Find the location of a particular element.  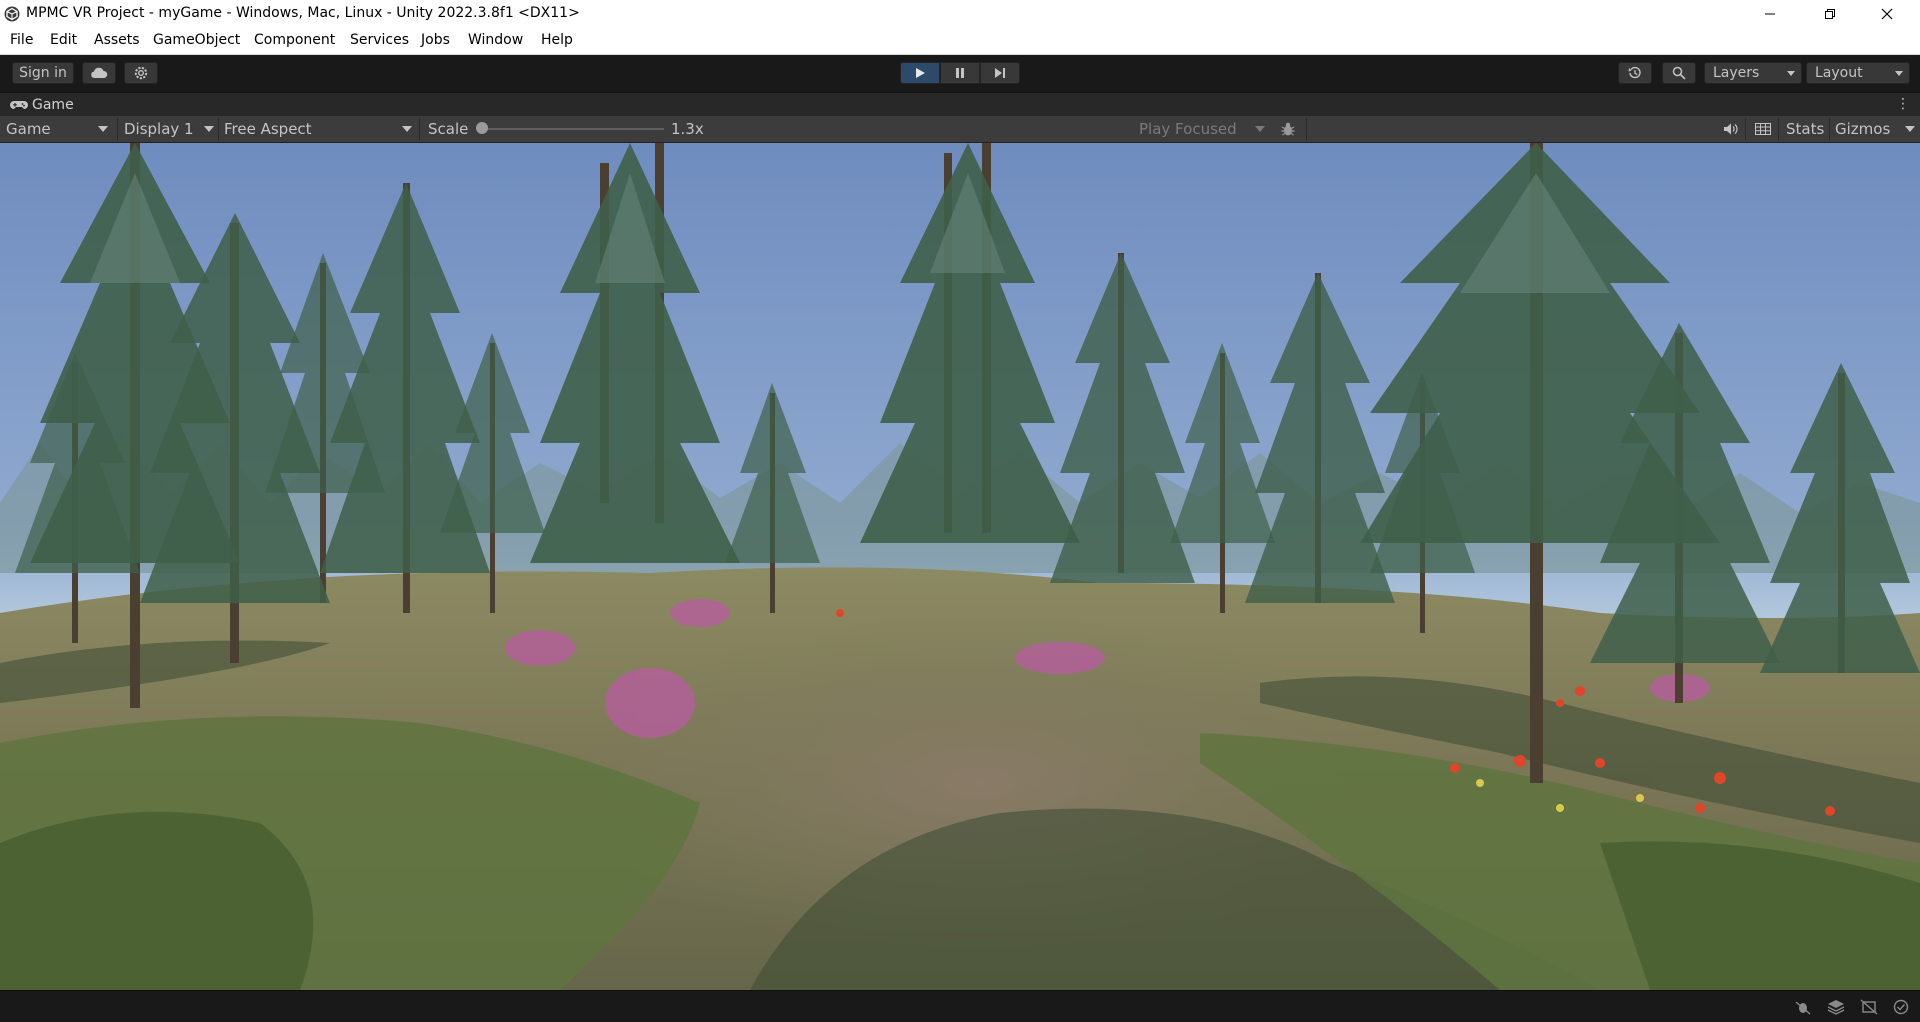

more-options-icon: ⋮ is located at coordinates (1903, 104).